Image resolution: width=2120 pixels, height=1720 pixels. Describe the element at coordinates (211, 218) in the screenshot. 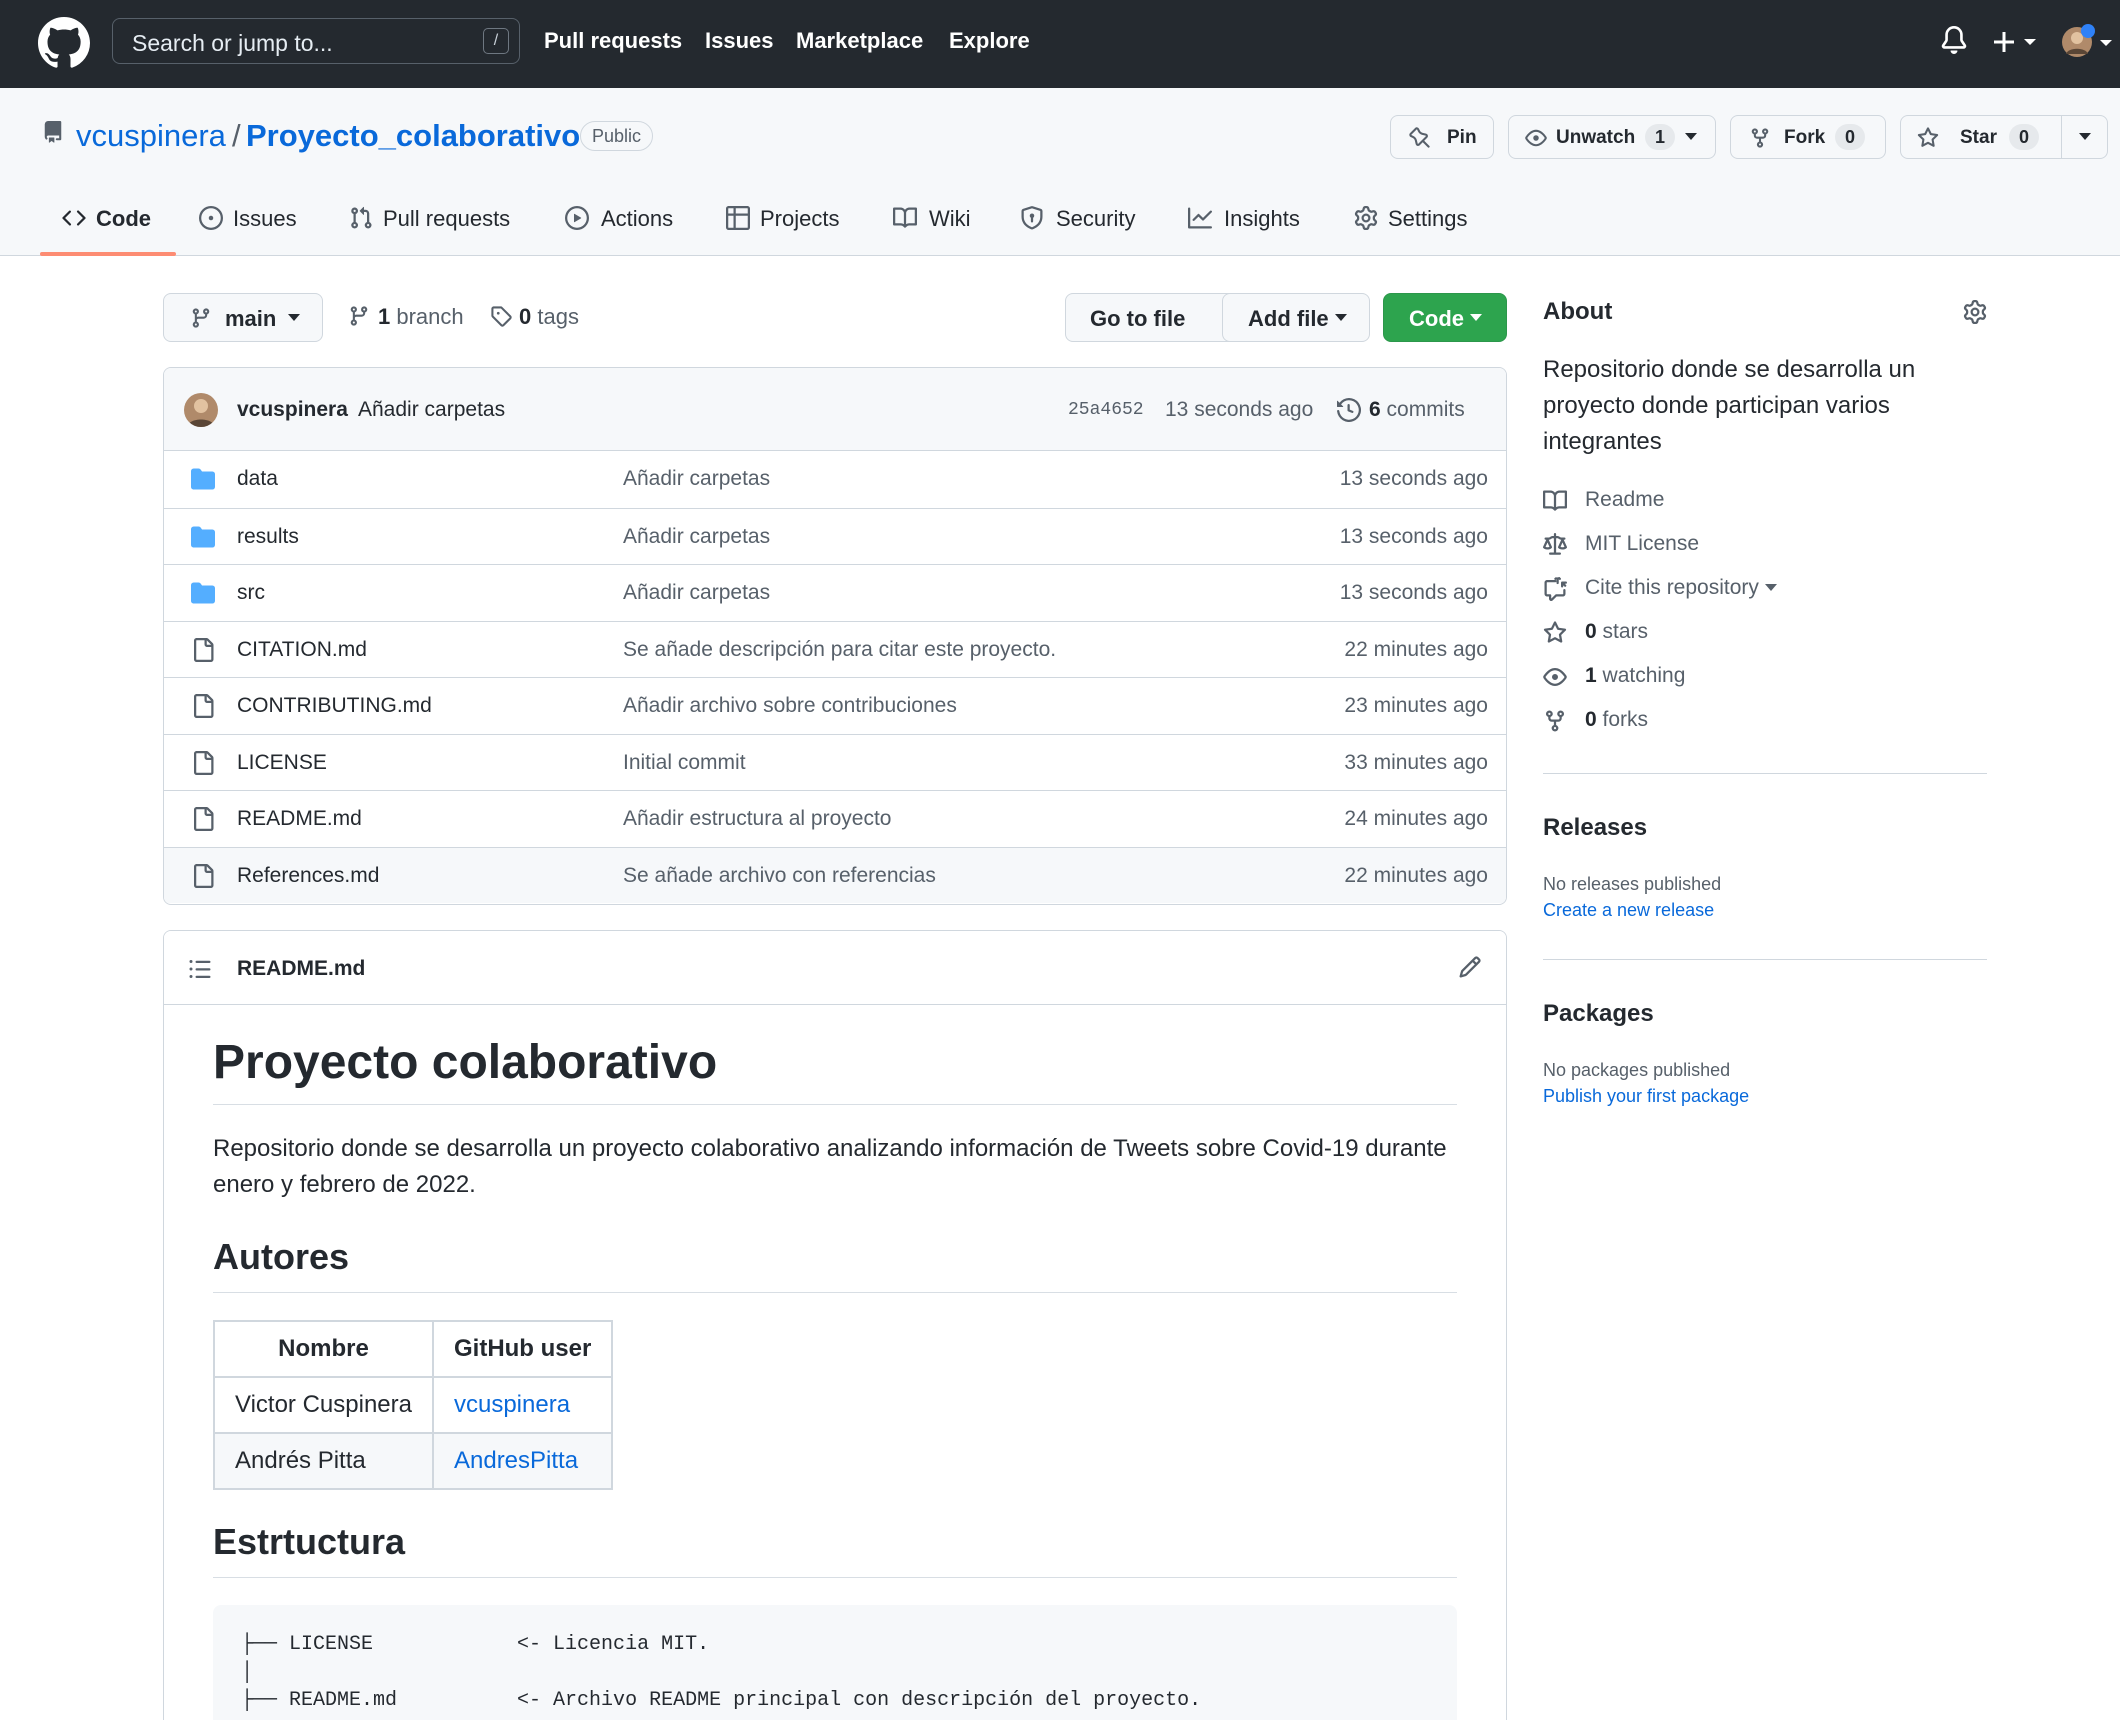

I see `issue-icon` at that location.